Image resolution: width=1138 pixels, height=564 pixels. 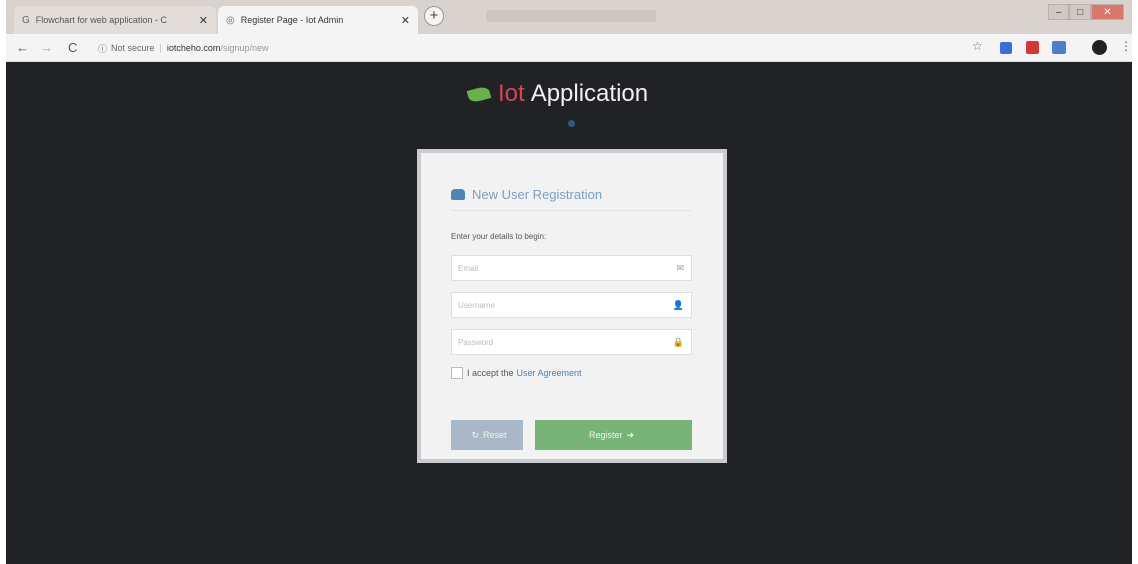 I want to click on register-label: Register, so click(x=605, y=435).